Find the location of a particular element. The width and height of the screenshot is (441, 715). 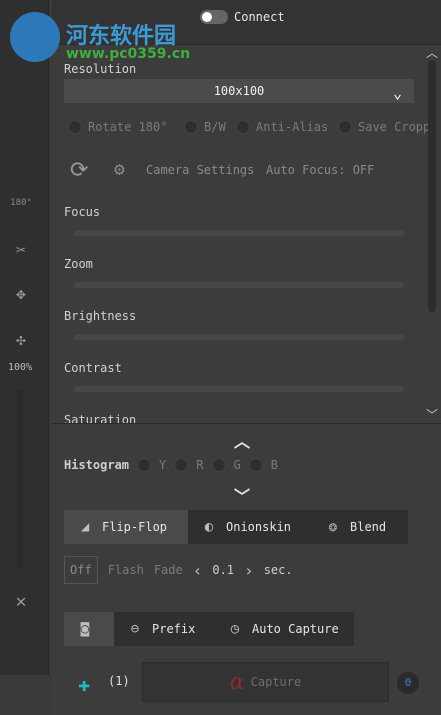

option-antialias: Anti-Alias is located at coordinates (282, 127).